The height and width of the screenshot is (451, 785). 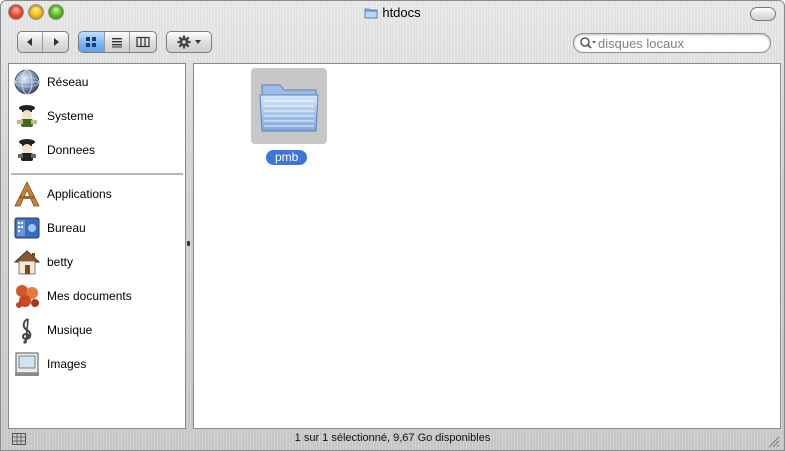 I want to click on forward-button, so click(x=55, y=42).